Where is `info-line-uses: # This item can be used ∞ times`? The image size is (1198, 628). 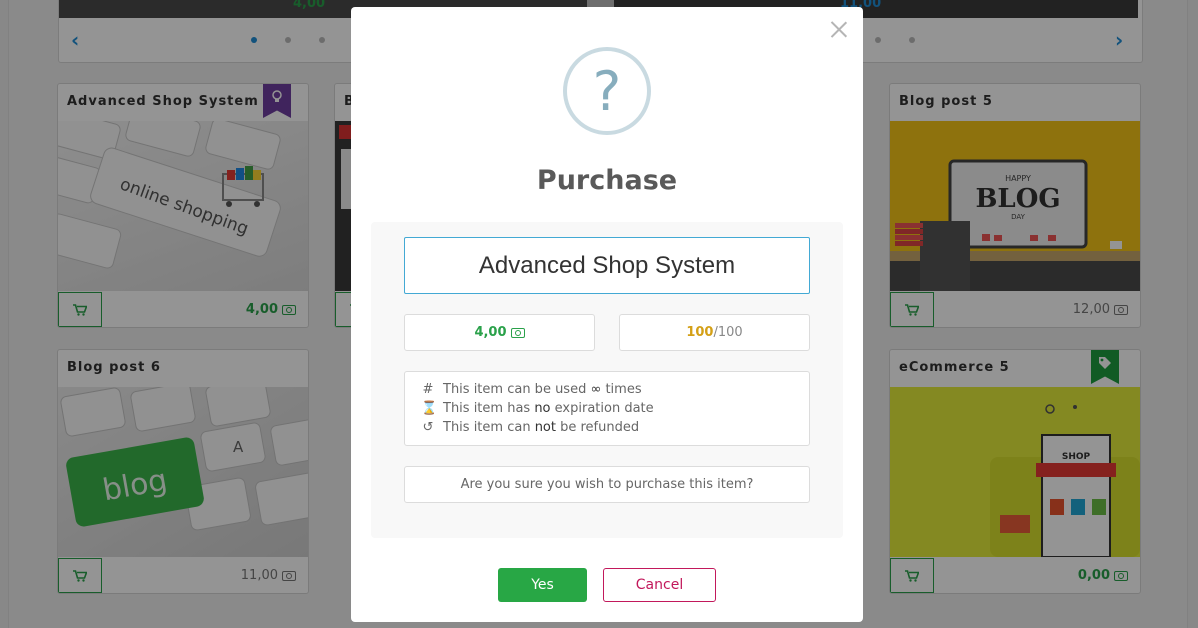 info-line-uses: # This item can be used ∞ times is located at coordinates (532, 389).